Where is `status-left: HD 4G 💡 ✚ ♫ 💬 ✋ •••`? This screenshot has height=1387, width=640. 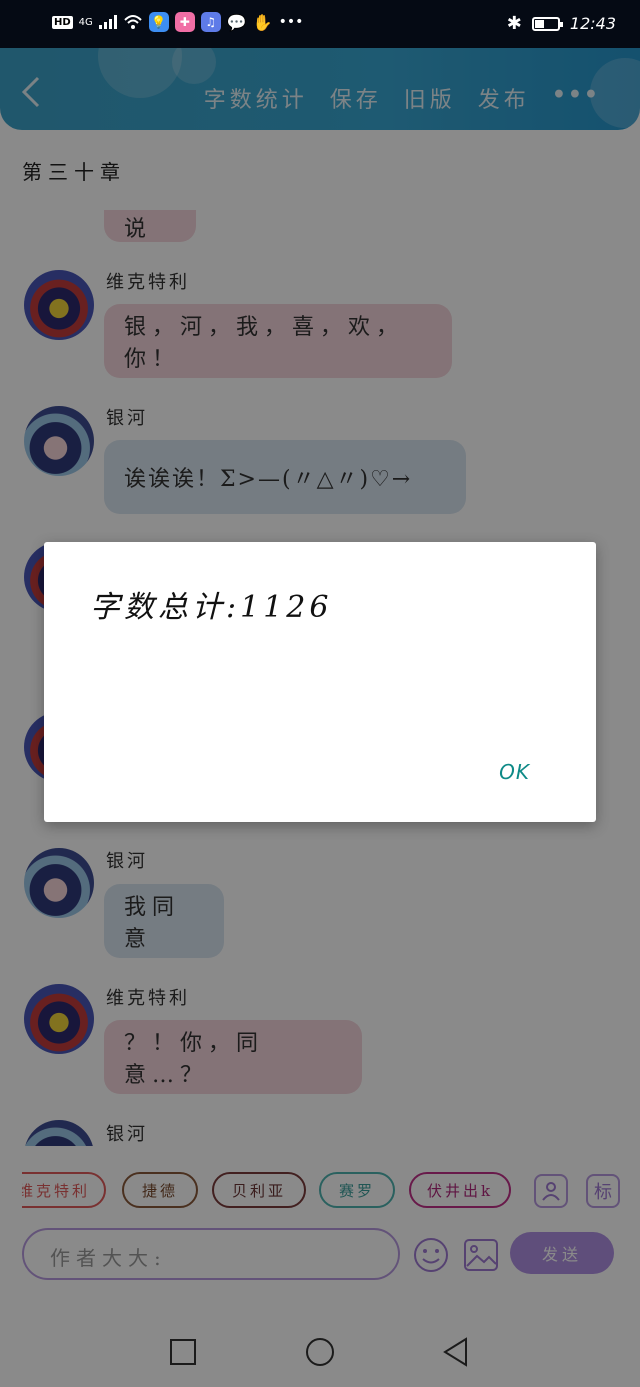 status-left: HD 4G 💡 ✚ ♫ 💬 ✋ ••• is located at coordinates (177, 22).